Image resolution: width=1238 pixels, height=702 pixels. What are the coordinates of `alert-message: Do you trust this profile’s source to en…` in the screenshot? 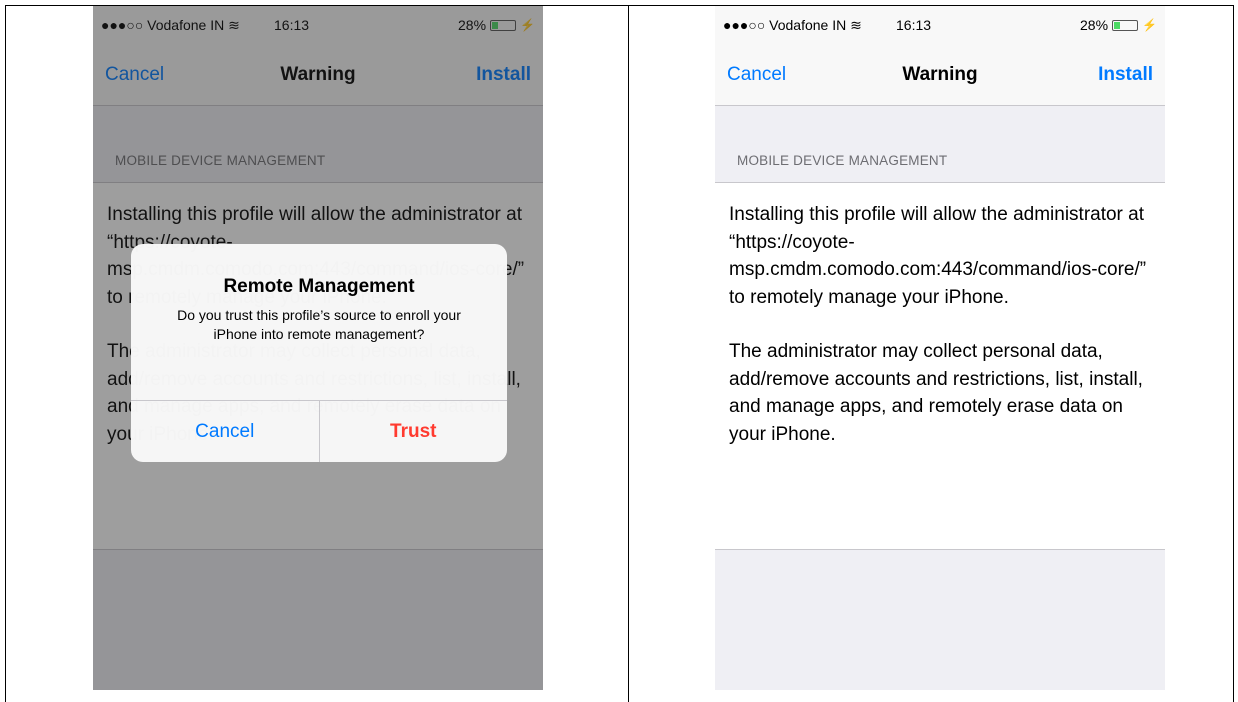 It's located at (319, 324).